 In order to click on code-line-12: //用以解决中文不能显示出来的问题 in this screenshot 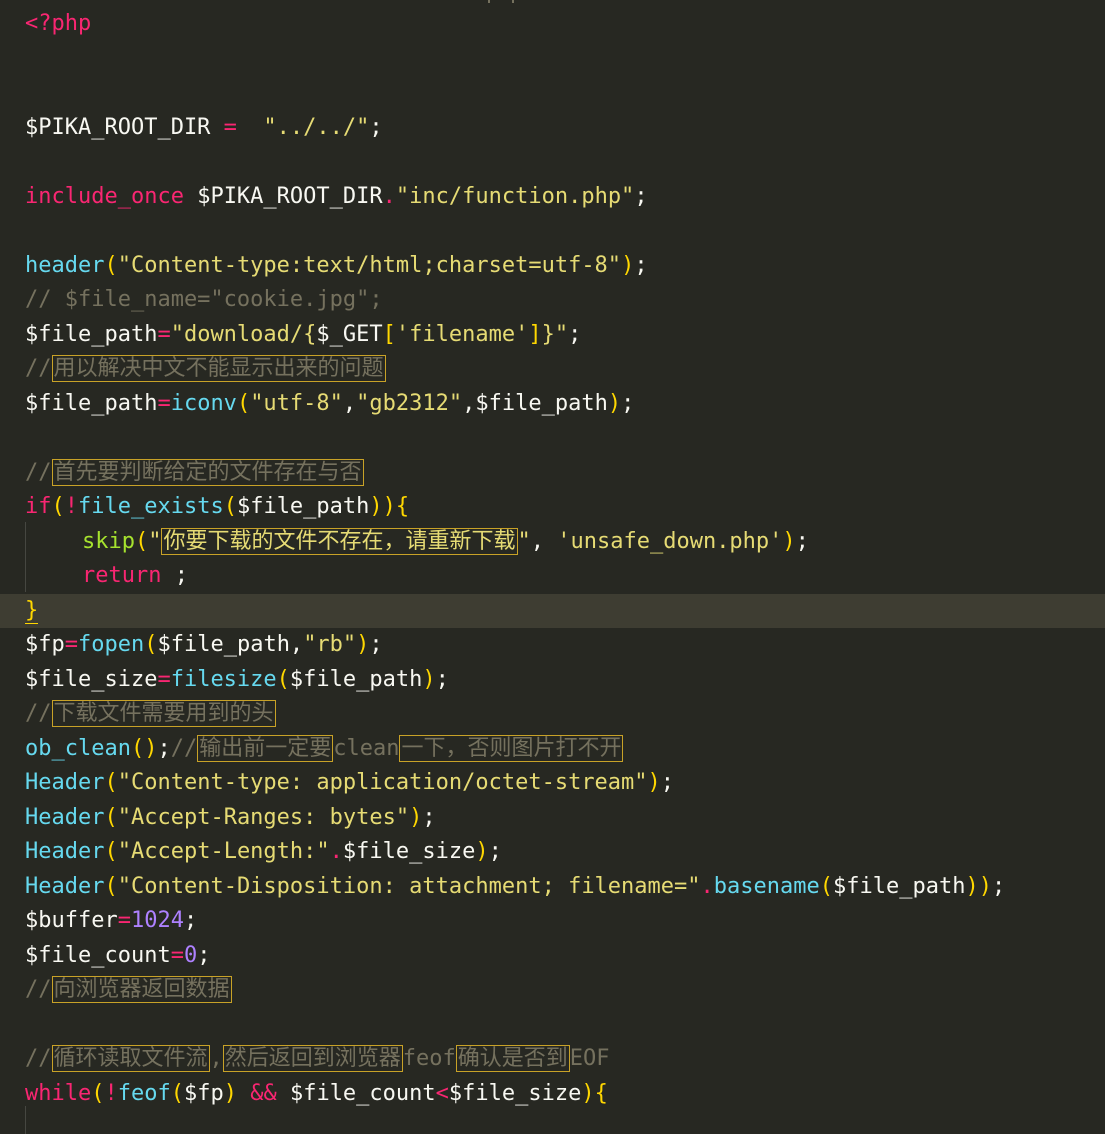, I will do `click(205, 369)`.